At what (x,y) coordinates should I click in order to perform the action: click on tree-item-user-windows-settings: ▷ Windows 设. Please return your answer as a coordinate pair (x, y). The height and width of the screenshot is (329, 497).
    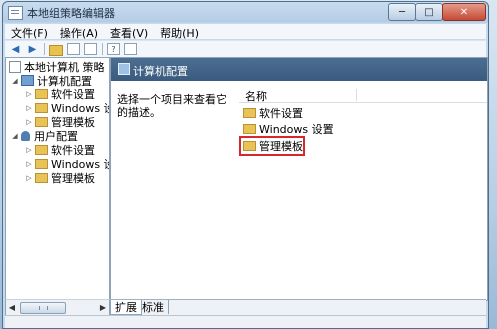
    Looking at the image, I should click on (67, 164).